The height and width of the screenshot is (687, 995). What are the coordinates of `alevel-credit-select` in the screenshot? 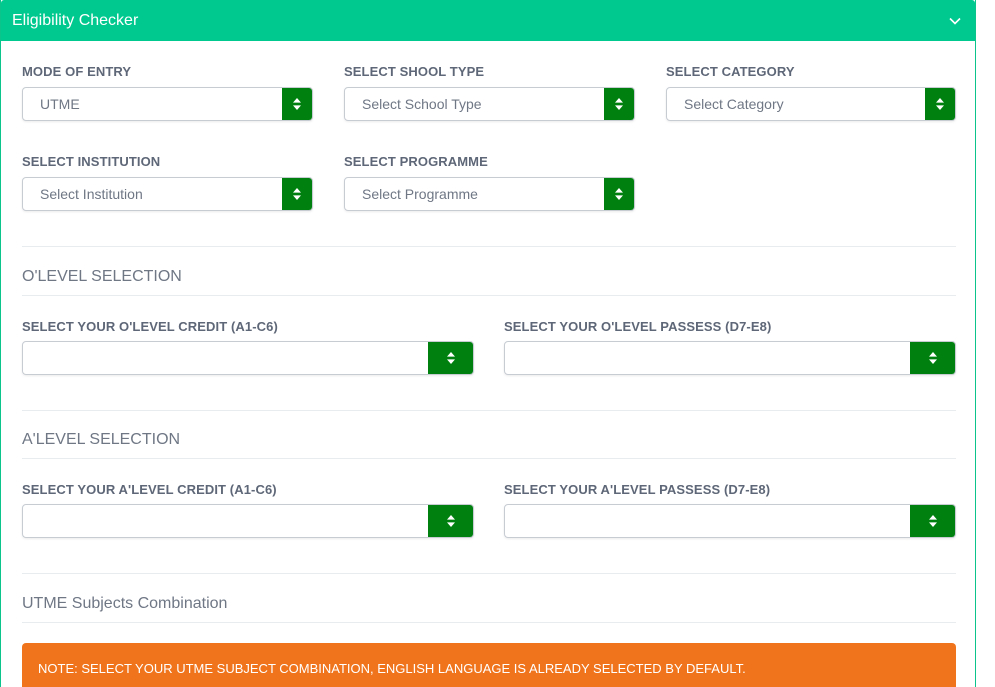 It's located at (248, 521).